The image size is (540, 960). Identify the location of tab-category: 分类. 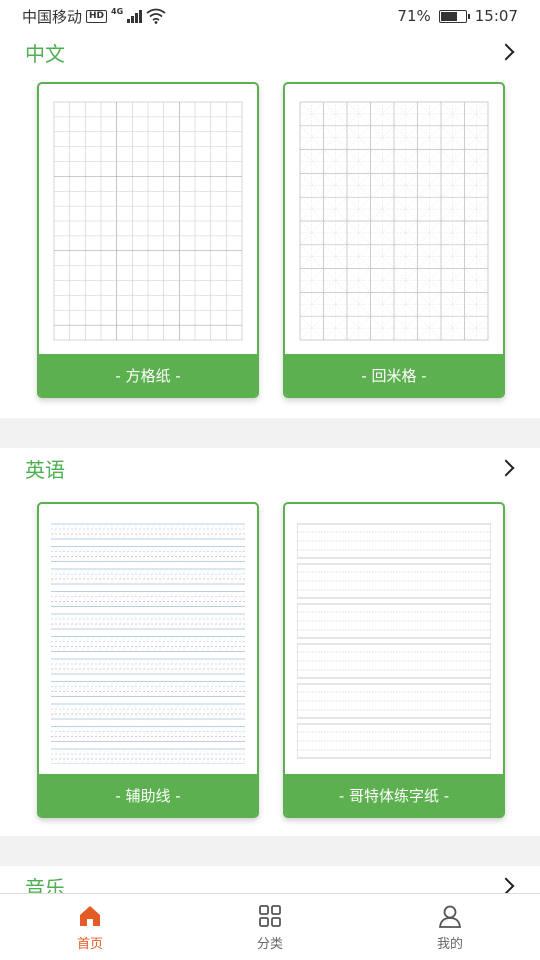
(270, 927).